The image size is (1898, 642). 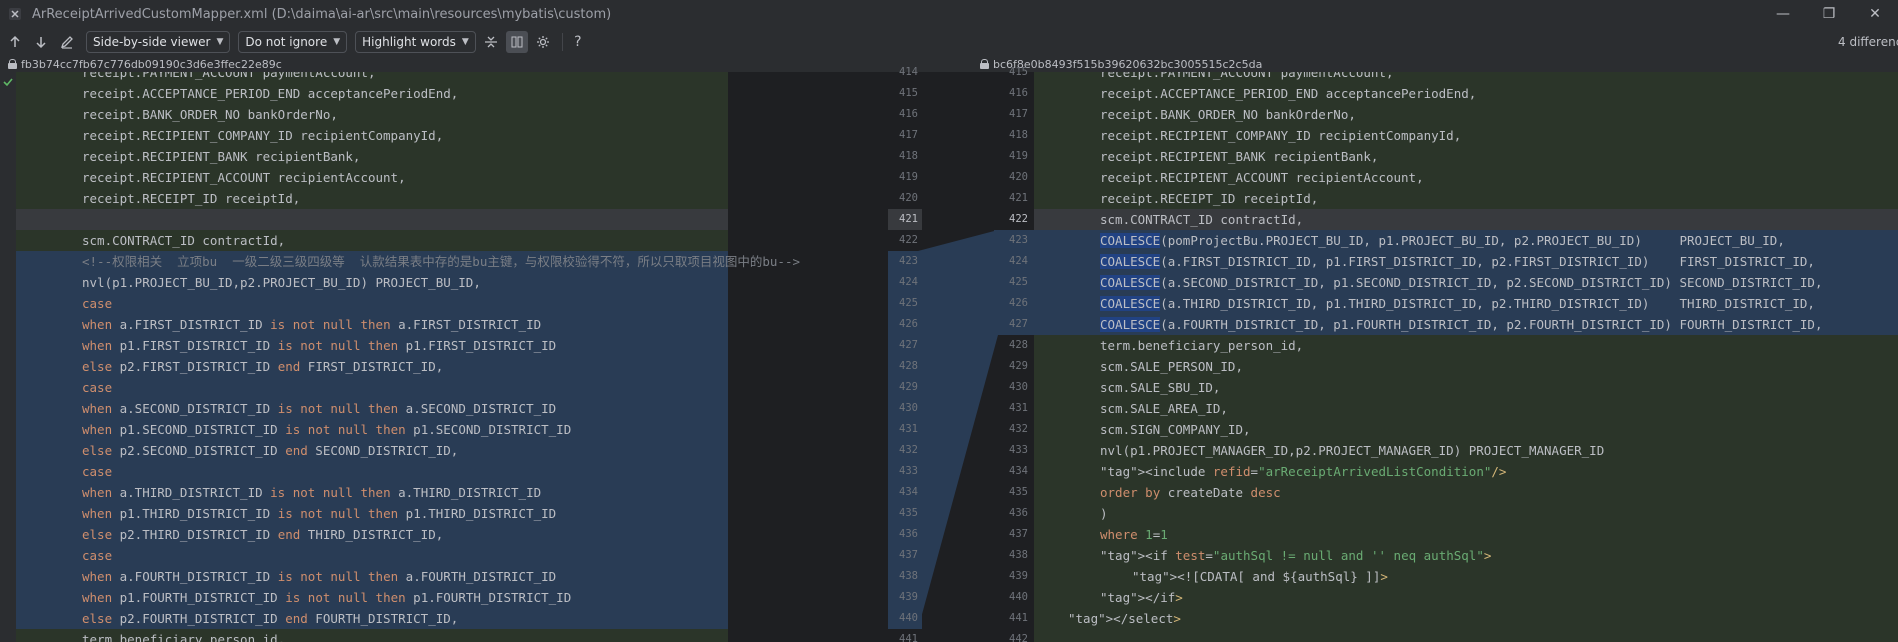 I want to click on help-icon: ?, so click(x=578, y=42).